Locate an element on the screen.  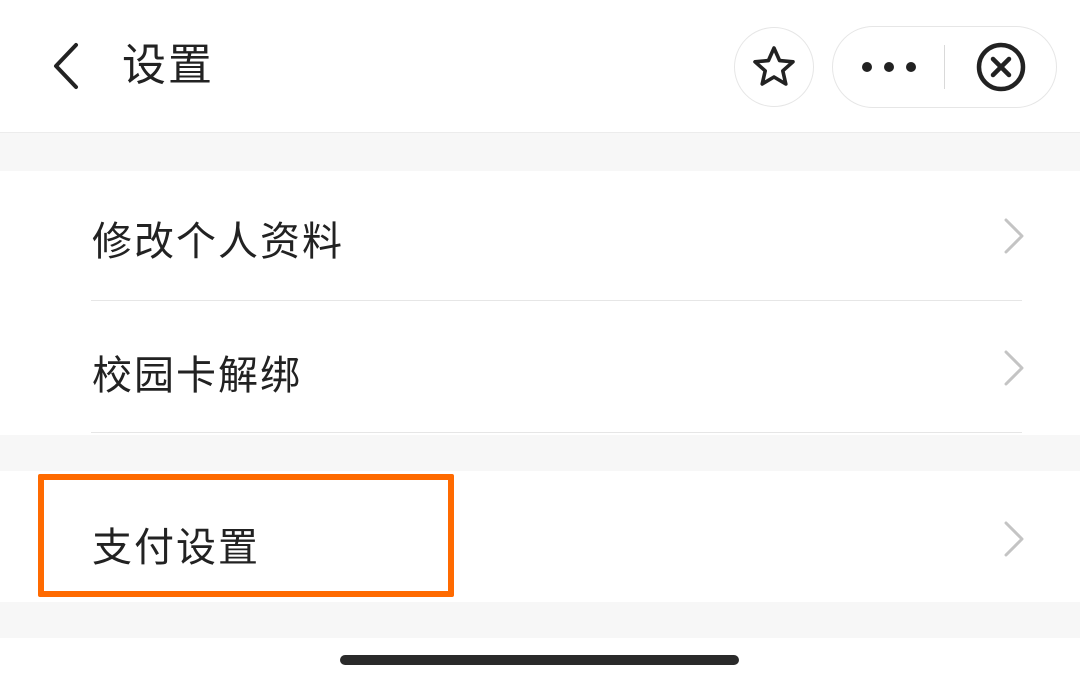
back-button is located at coordinates (65, 66).